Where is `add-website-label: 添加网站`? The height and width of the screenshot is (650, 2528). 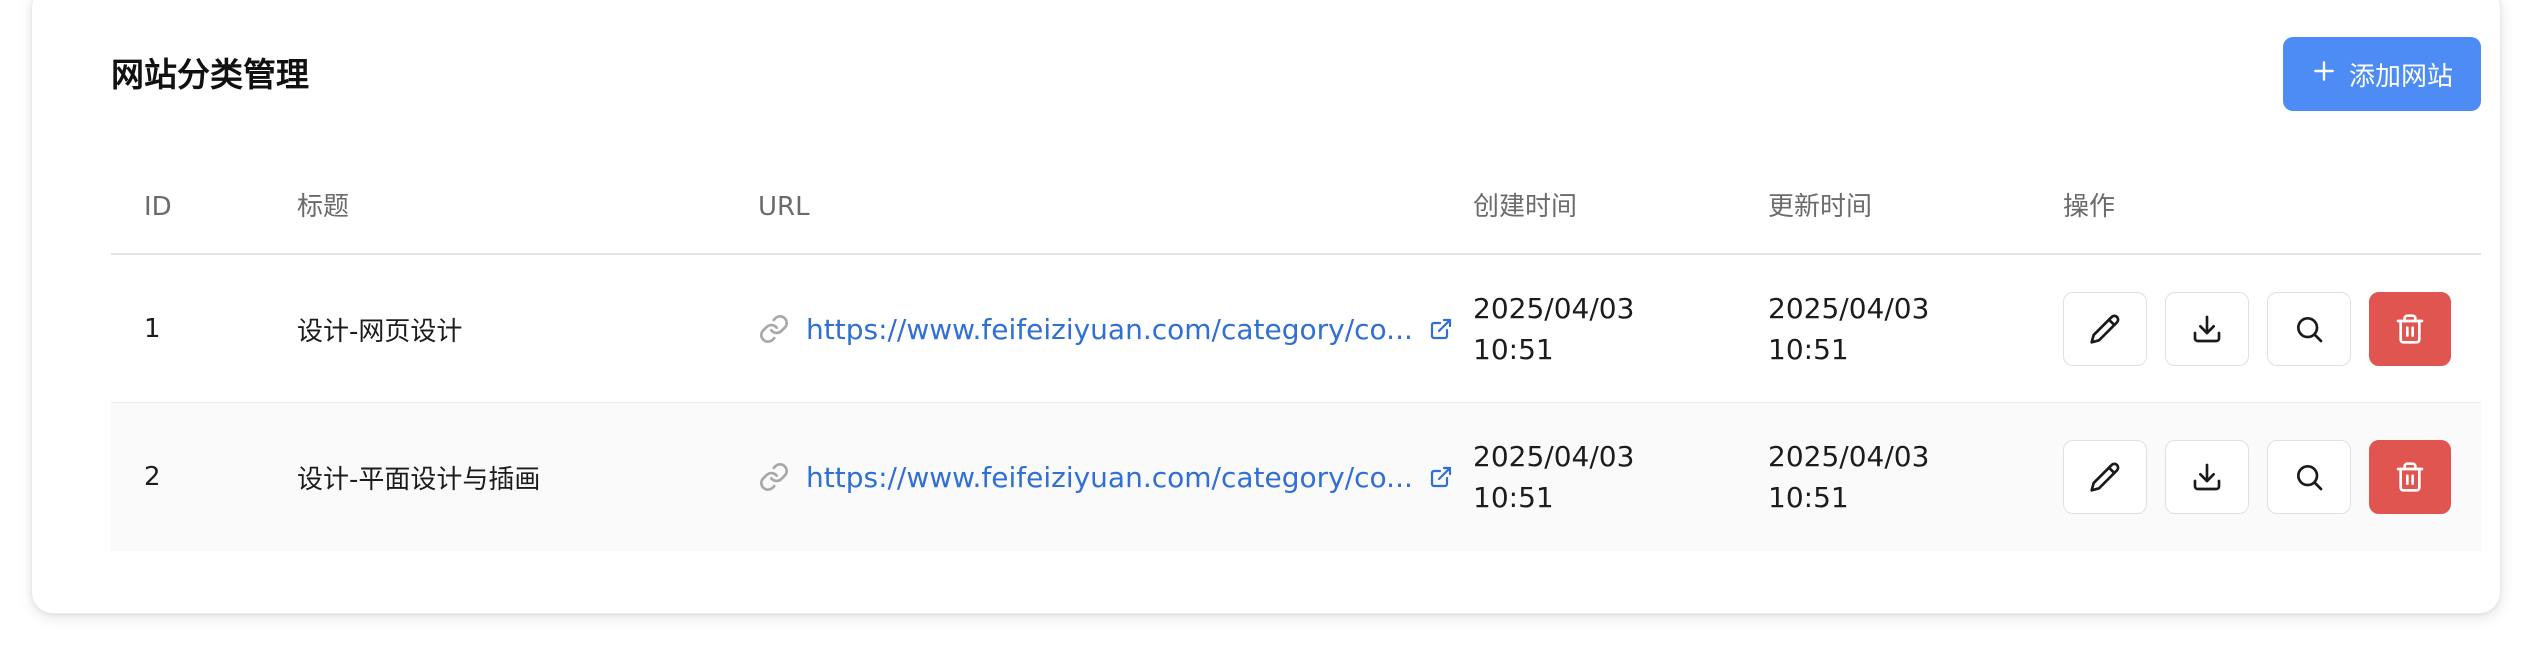 add-website-label: 添加网站 is located at coordinates (2400, 76).